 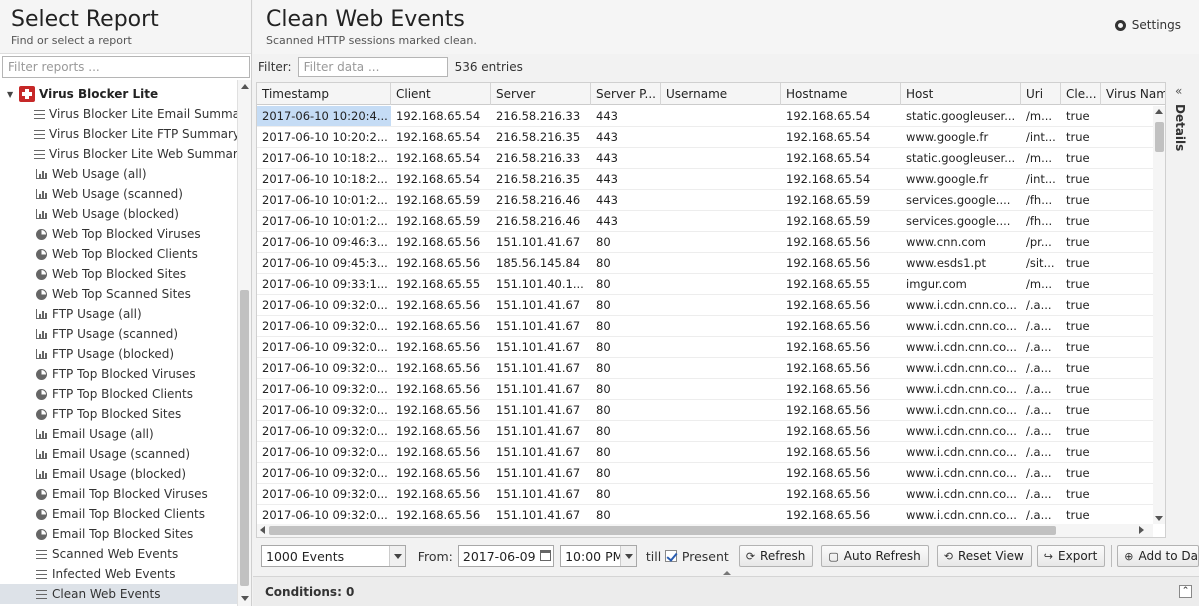 I want to click on tree-item-report: FTP Usage (all), so click(x=118, y=314).